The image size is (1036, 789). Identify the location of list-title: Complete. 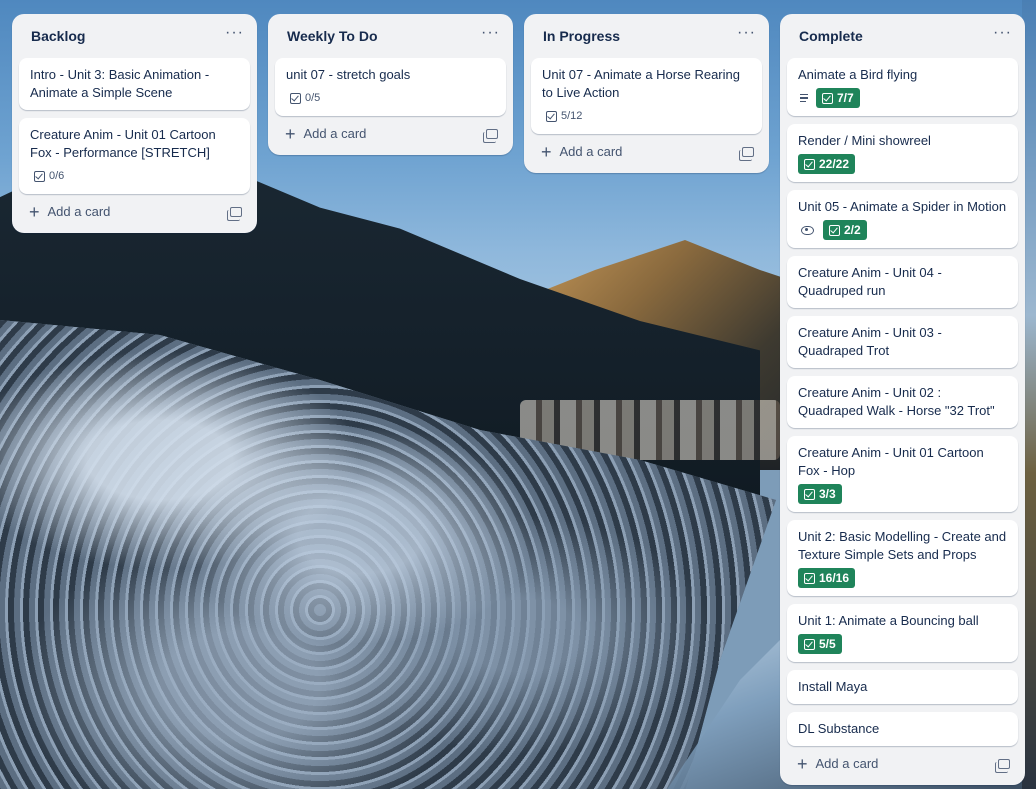
(831, 36).